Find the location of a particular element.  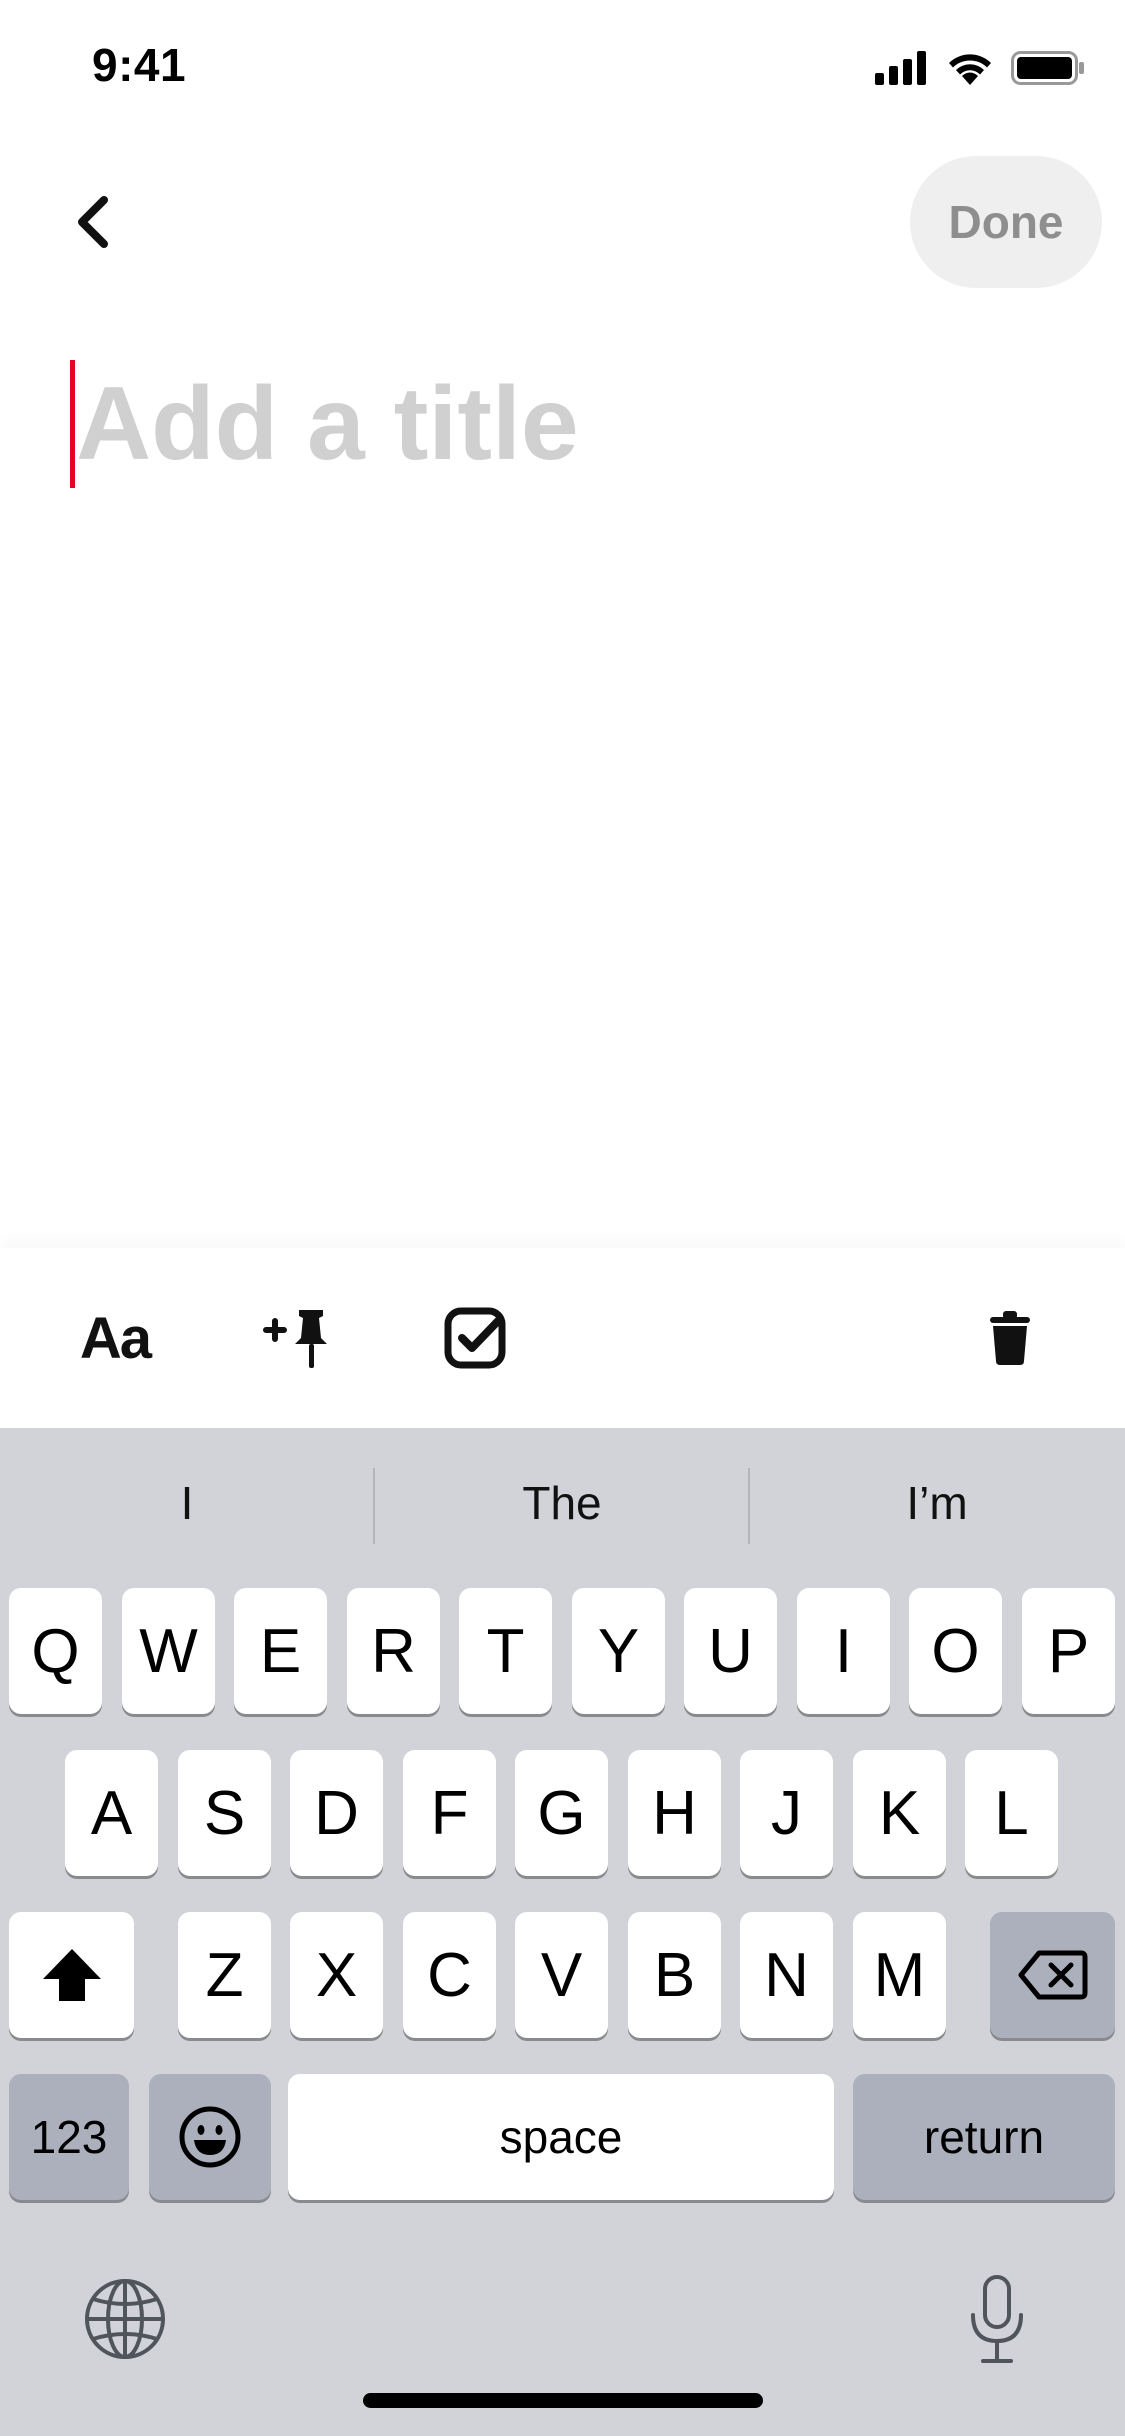

done-button: Done is located at coordinates (1006, 222).